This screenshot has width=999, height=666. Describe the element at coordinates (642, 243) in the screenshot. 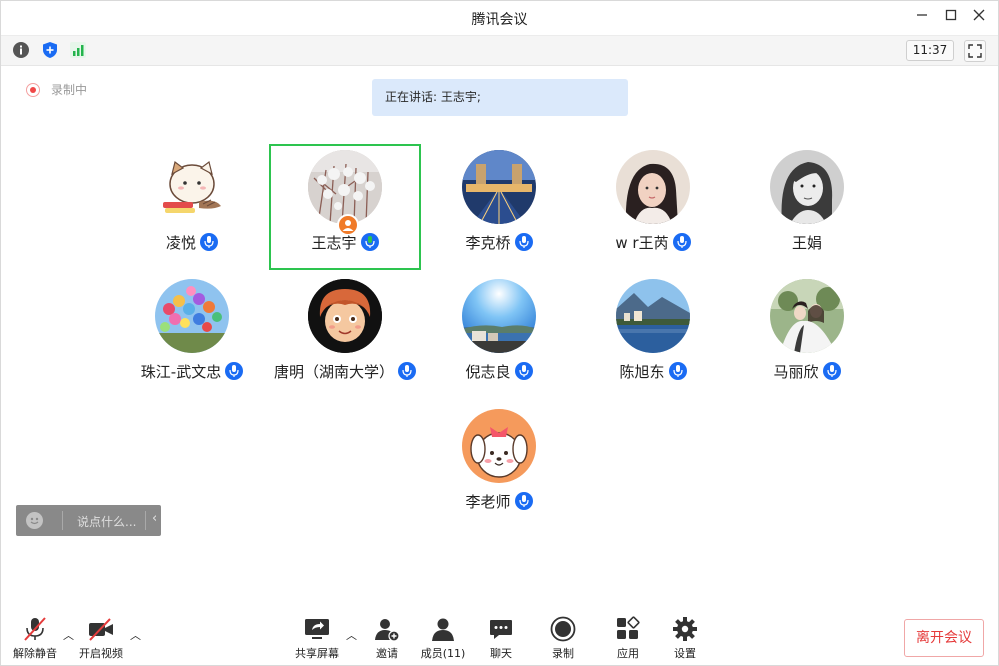

I see `participant-name: w r王芮` at that location.